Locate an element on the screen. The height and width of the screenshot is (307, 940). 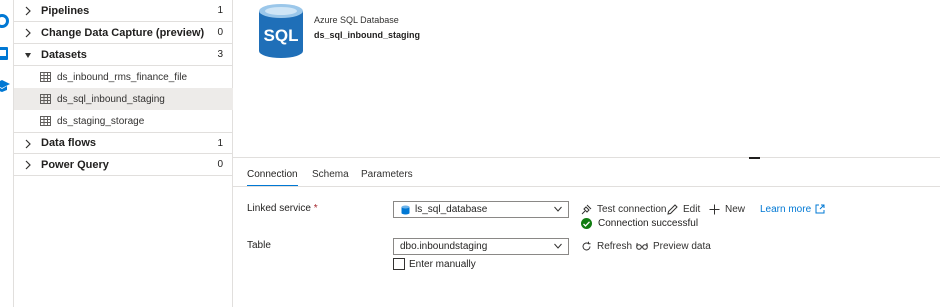
required-asterisk: * is located at coordinates (315, 208).